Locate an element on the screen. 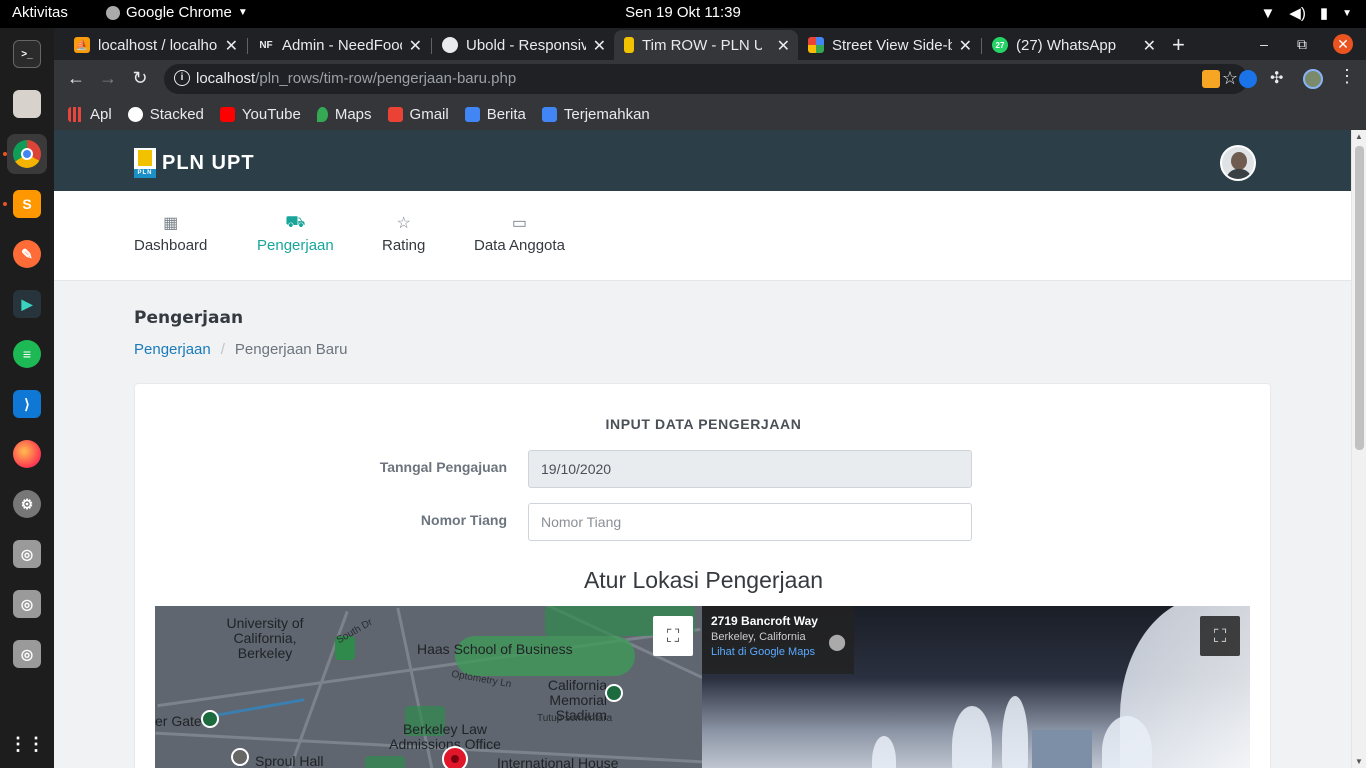  vscode-icon: ⟩ is located at coordinates (27, 404).